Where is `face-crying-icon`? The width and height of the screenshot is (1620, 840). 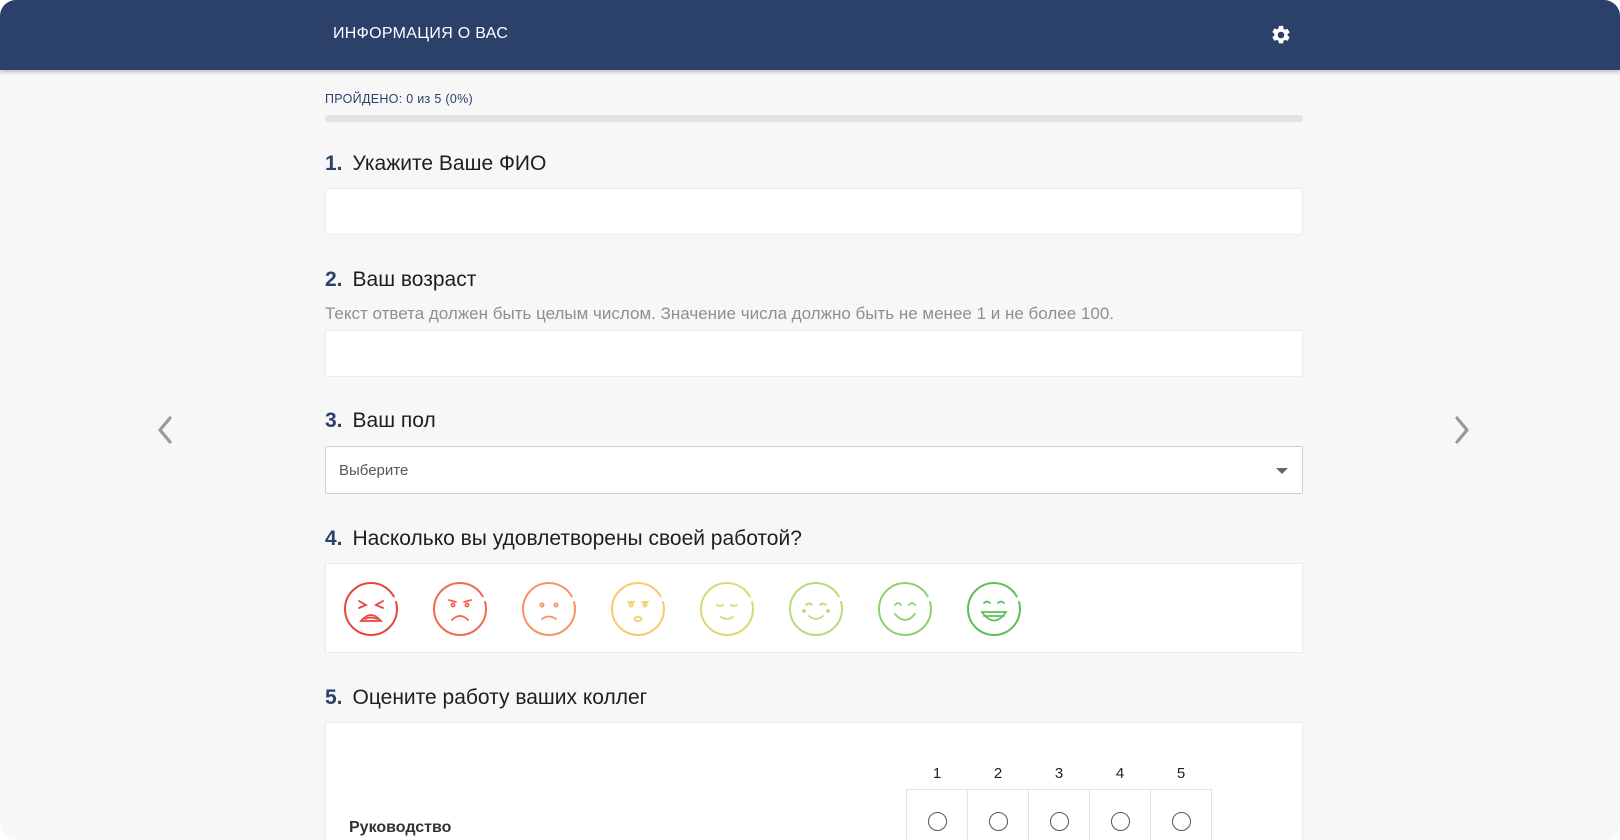
face-crying-icon is located at coordinates (371, 609).